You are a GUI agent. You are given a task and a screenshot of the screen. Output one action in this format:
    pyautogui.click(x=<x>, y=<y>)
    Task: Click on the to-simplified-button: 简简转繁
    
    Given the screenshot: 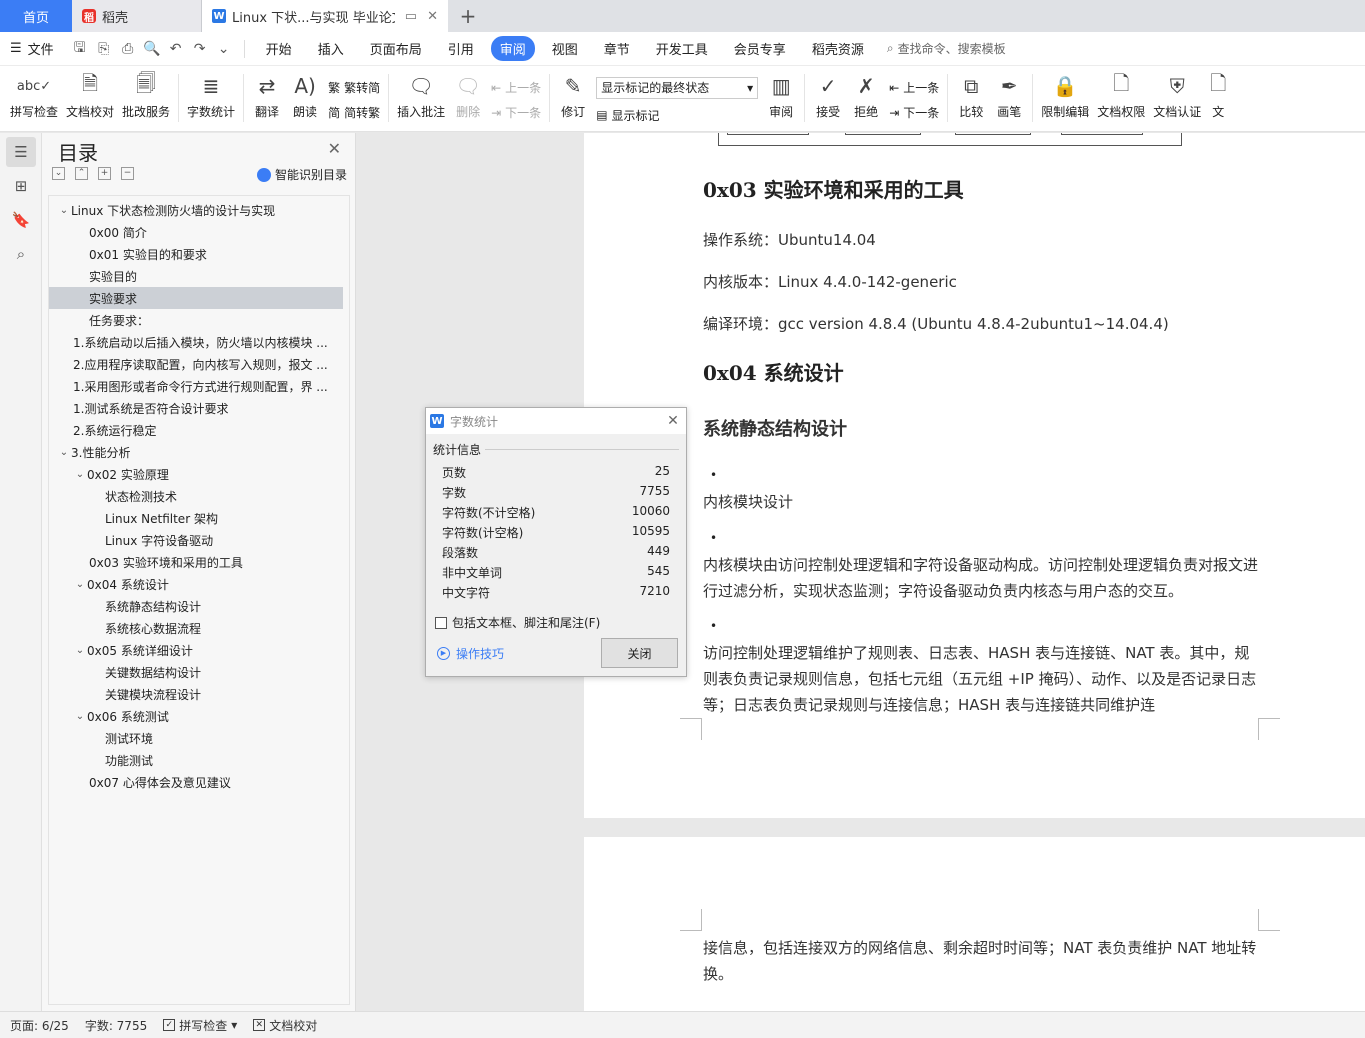 What is the action you would take?
    pyautogui.click(x=354, y=112)
    